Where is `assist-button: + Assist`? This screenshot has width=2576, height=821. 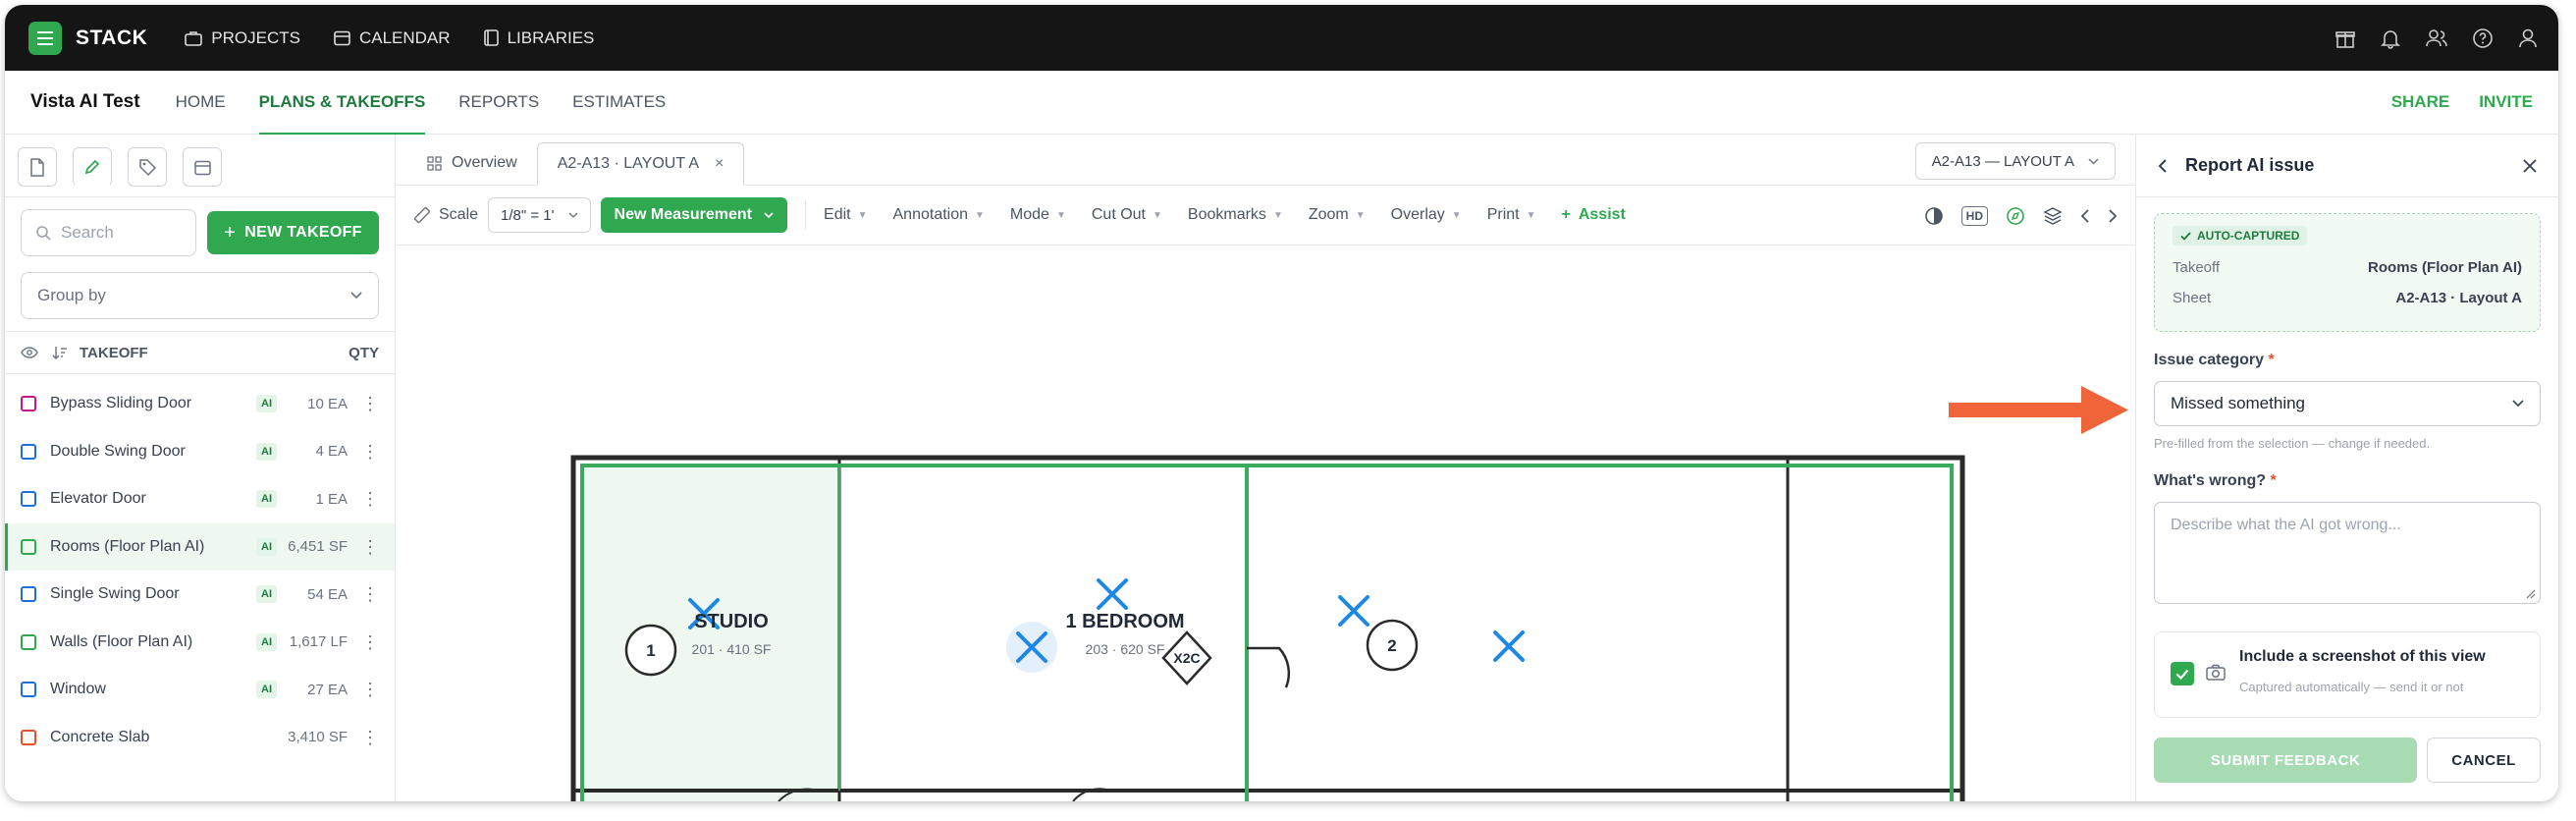
assist-button: + Assist is located at coordinates (1594, 215).